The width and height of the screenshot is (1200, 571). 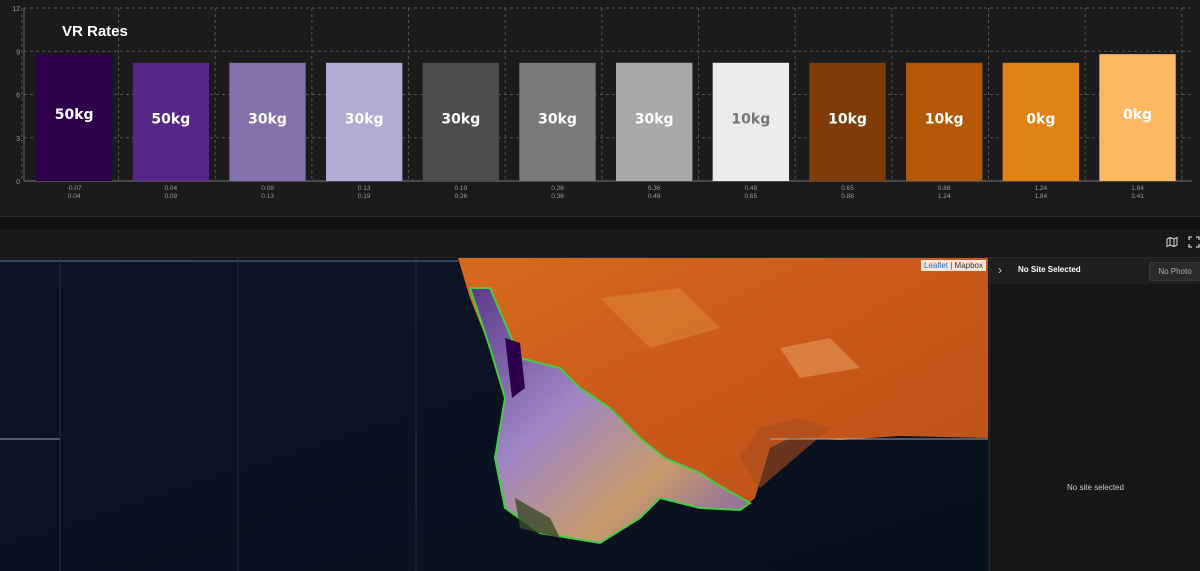 I want to click on chart-title: VR Rates, so click(x=95, y=31).